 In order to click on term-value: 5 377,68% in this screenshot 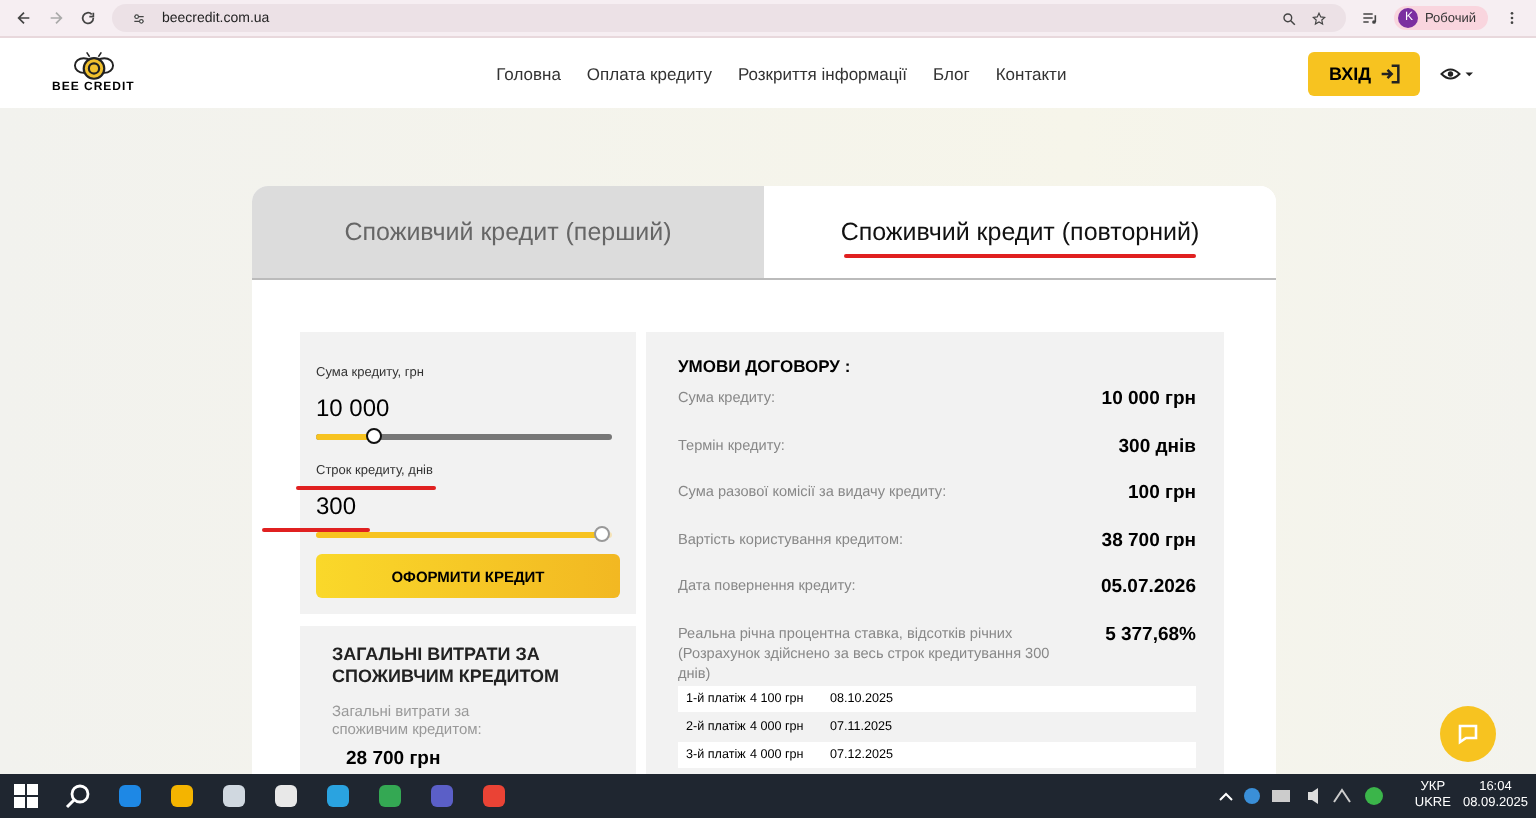, I will do `click(1150, 634)`.